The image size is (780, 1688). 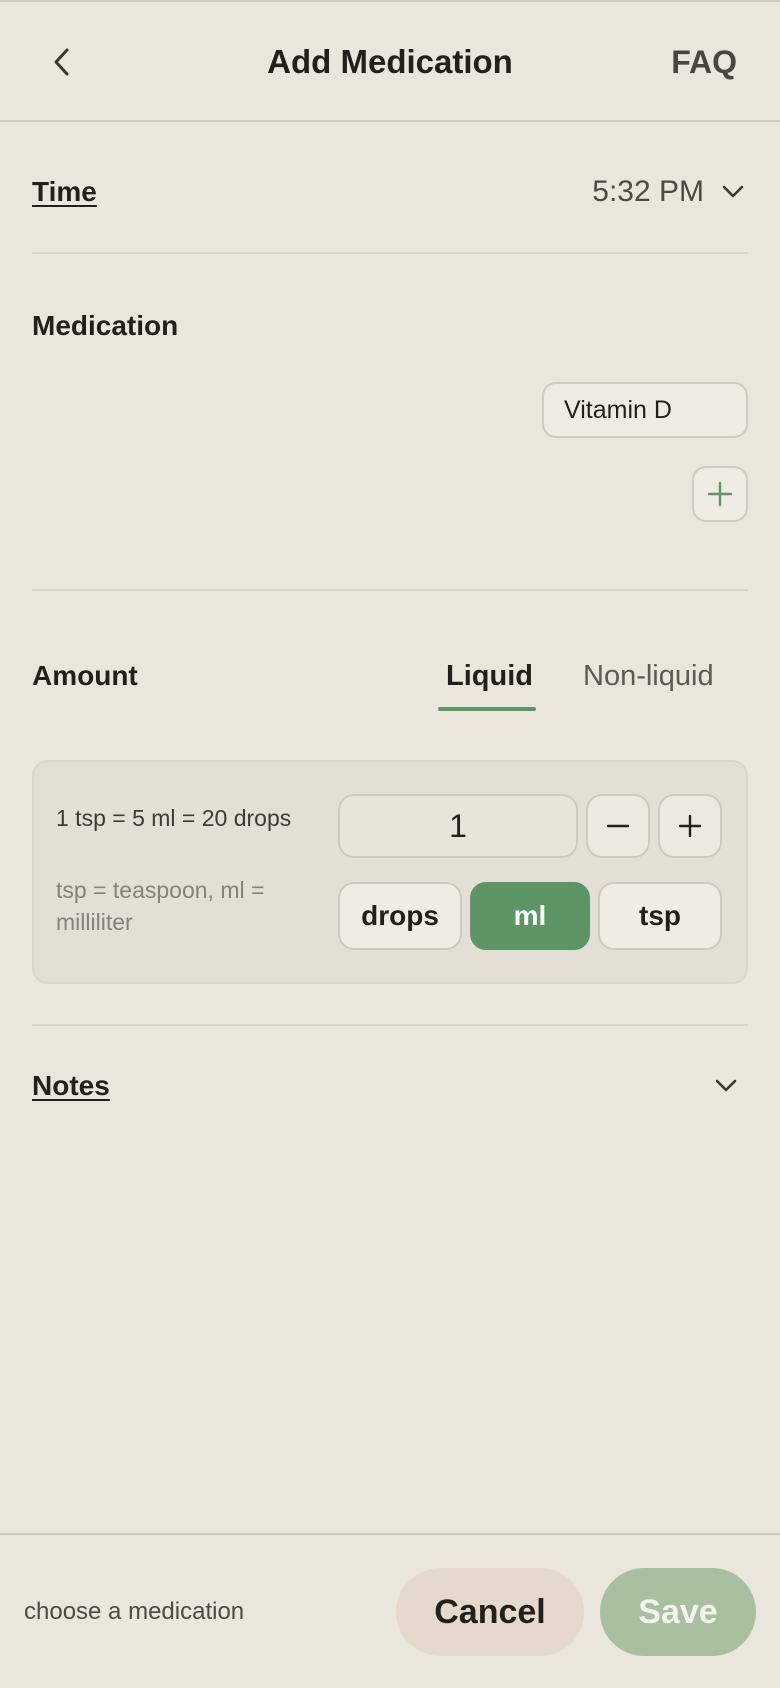 What do you see at coordinates (648, 676) in the screenshot?
I see `tab-non-liquid: Non-liquid` at bounding box center [648, 676].